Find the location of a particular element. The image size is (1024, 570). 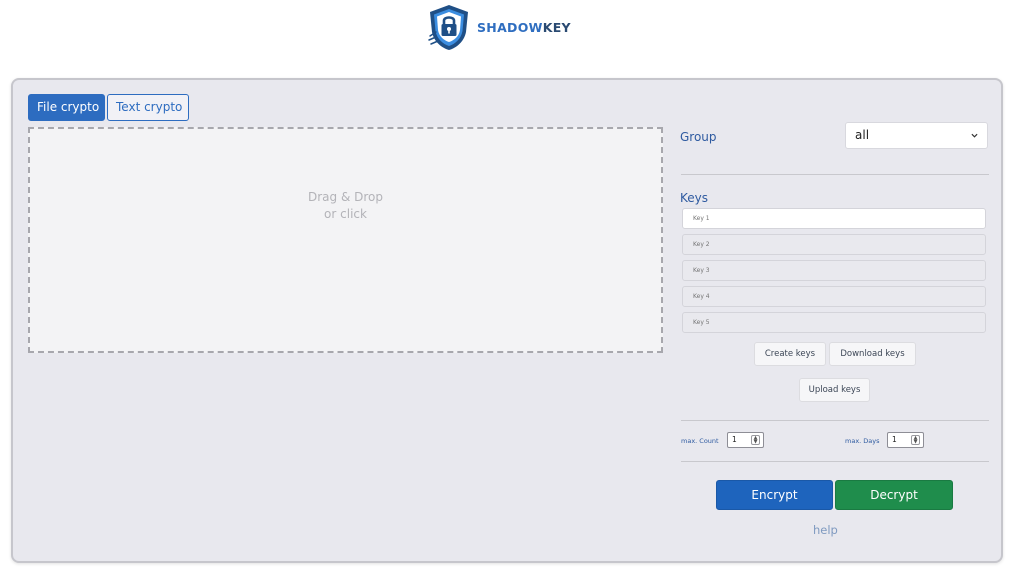

chevron-down-icon is located at coordinates (974, 135).